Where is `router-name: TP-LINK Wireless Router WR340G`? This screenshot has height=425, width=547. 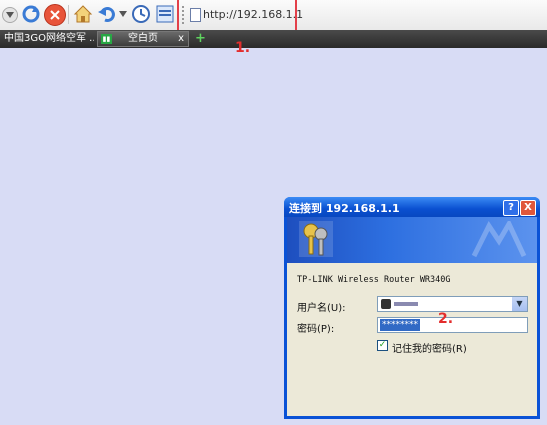 router-name: TP-LINK Wireless Router WR340G is located at coordinates (374, 280).